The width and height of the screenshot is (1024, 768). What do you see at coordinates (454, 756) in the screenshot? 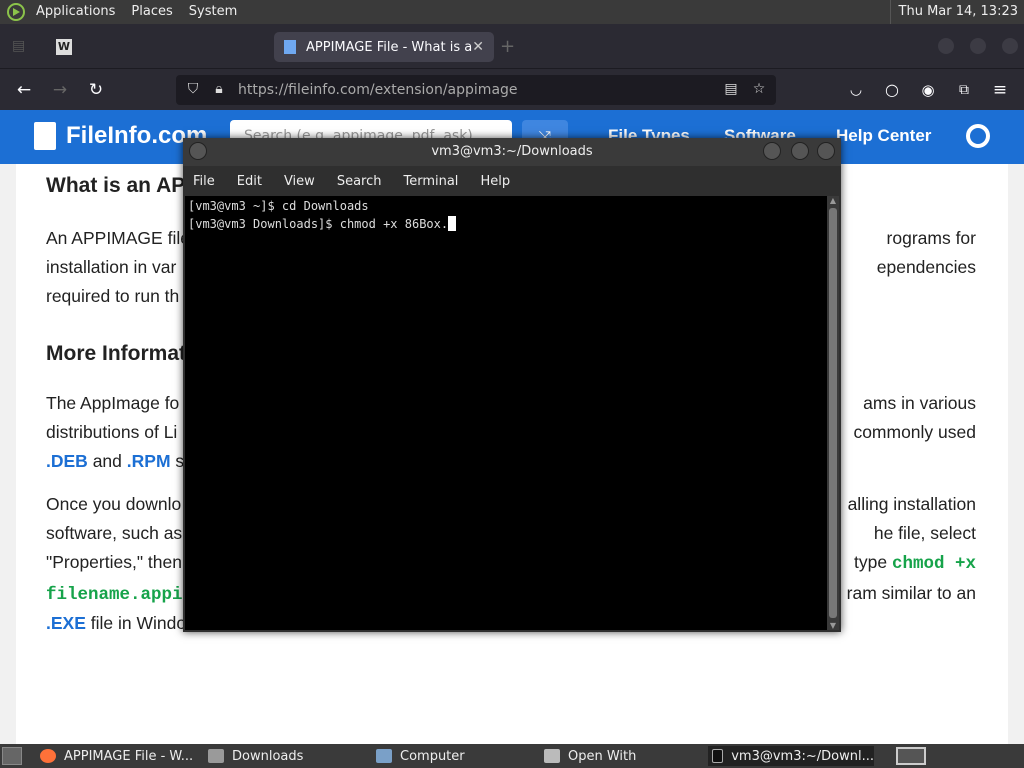
I see `taskbar-item-computer: Computer` at bounding box center [454, 756].